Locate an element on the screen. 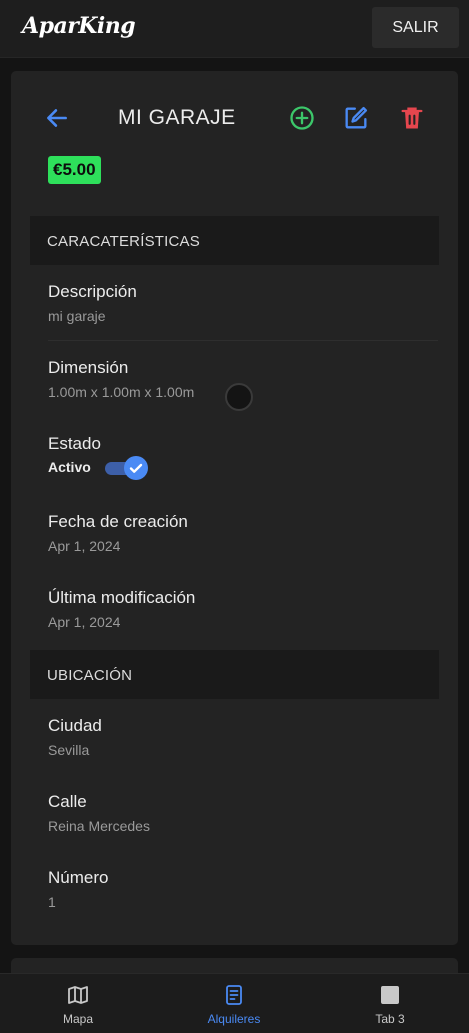 The image size is (469, 1033). page-title: MI GARAJE is located at coordinates (177, 117).